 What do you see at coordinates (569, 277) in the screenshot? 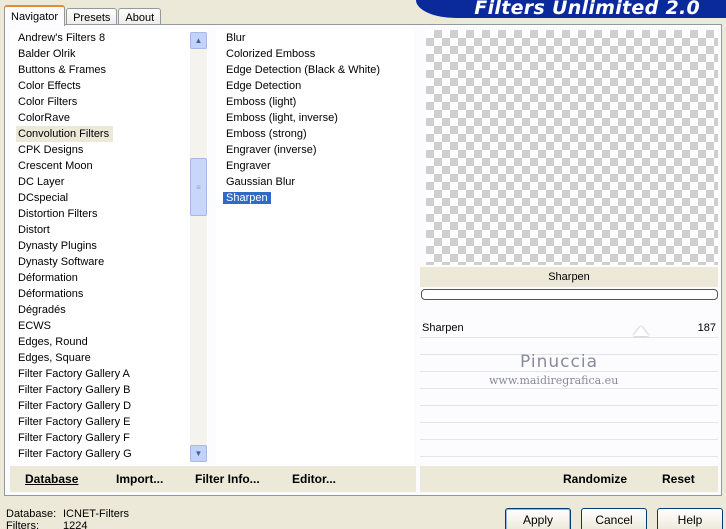
I see `preview-filter-name: Sharpen` at bounding box center [569, 277].